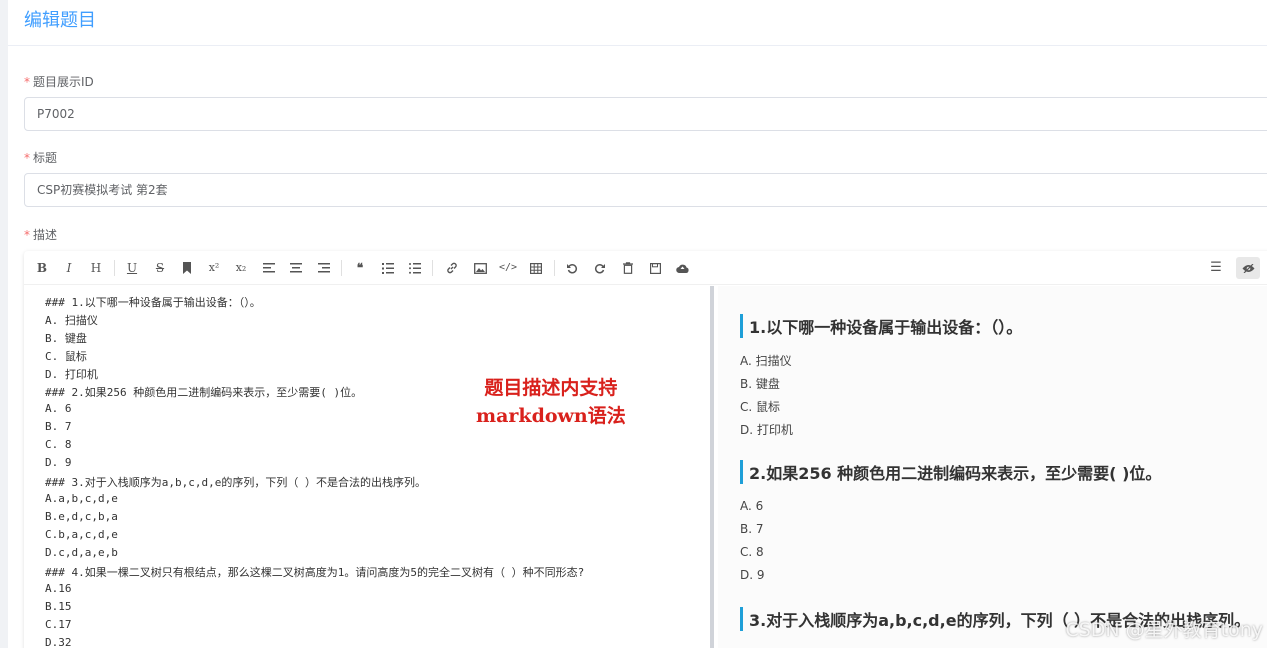 The width and height of the screenshot is (1267, 648). I want to click on preview-toggle-icon, so click(1248, 268).